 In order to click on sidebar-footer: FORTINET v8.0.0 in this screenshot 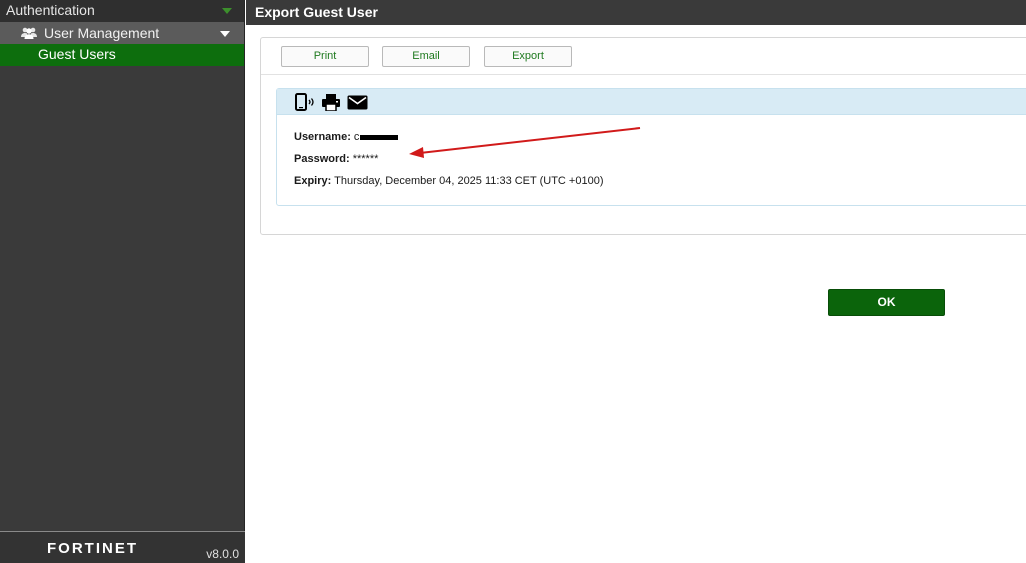, I will do `click(122, 547)`.